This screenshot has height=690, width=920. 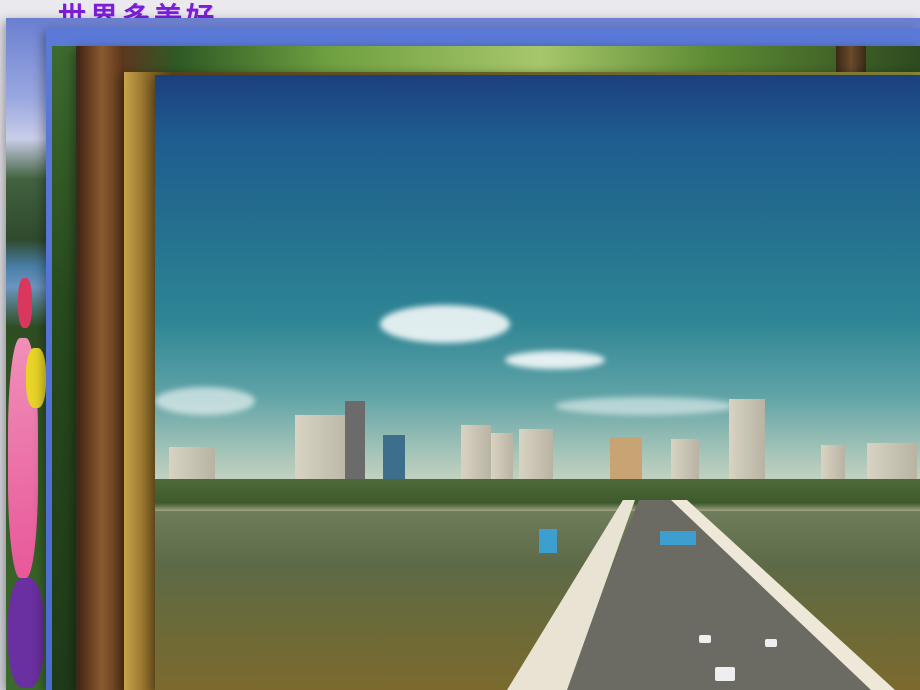 What do you see at coordinates (36, 378) in the screenshot?
I see `yellow-lupine` at bounding box center [36, 378].